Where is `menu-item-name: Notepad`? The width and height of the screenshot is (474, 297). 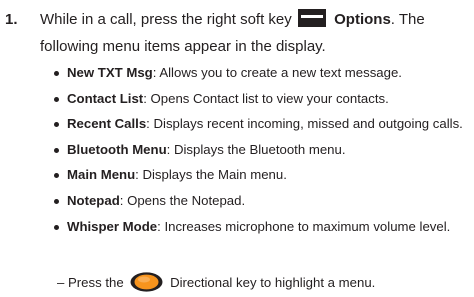 menu-item-name: Notepad is located at coordinates (93, 200).